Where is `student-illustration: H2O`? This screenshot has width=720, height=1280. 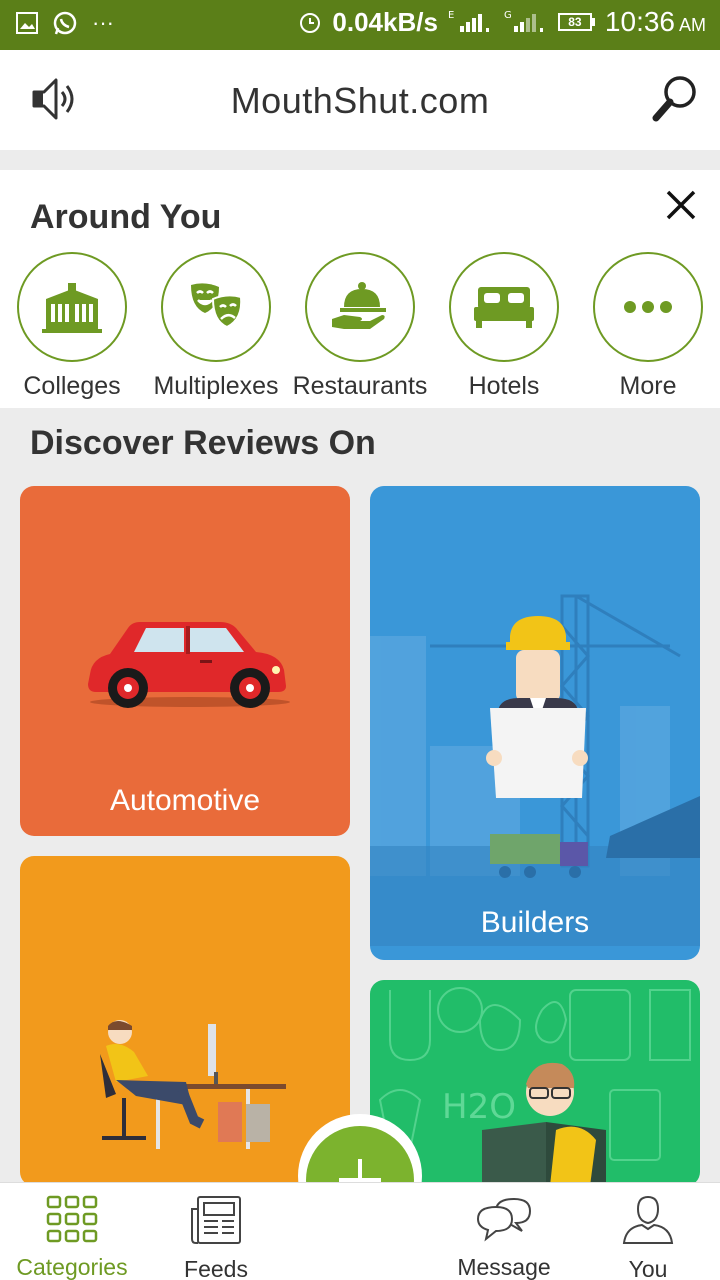
student-illustration: H2O is located at coordinates (534, 1086).